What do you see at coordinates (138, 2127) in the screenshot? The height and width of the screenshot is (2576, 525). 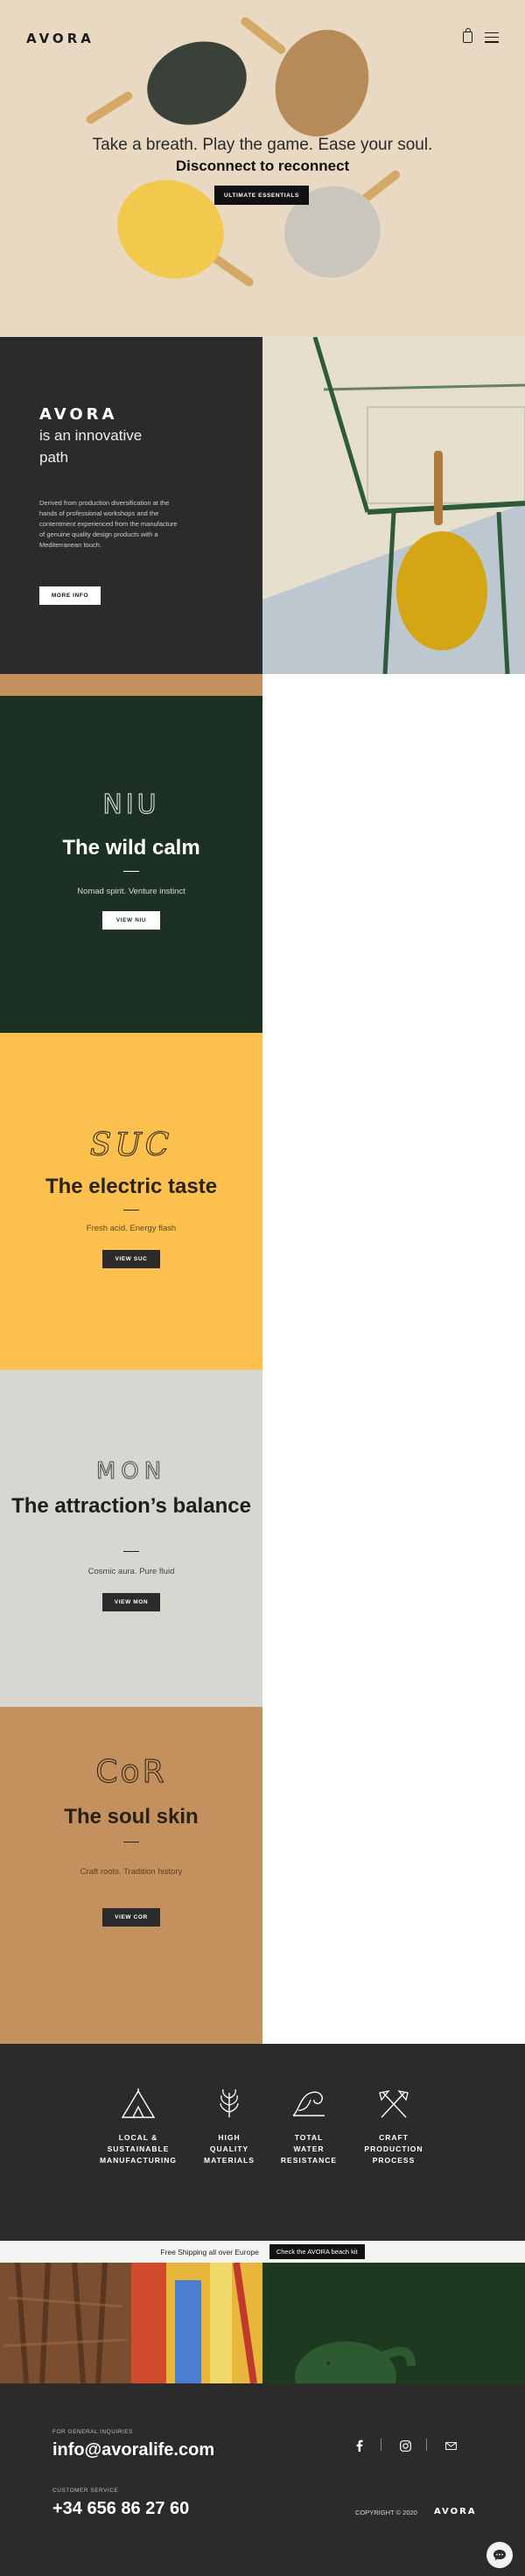 I see `feature-local: LOCAL & SUSTAINABLE MANUFACTURING` at bounding box center [138, 2127].